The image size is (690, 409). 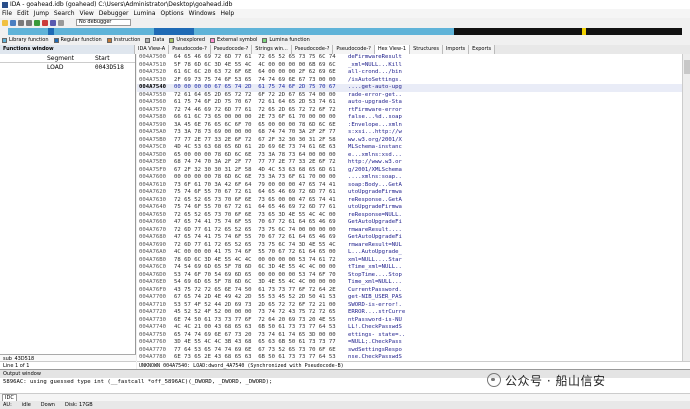 I want to click on watermark-text: 公众号 · 船山信安, so click(x=555, y=380).